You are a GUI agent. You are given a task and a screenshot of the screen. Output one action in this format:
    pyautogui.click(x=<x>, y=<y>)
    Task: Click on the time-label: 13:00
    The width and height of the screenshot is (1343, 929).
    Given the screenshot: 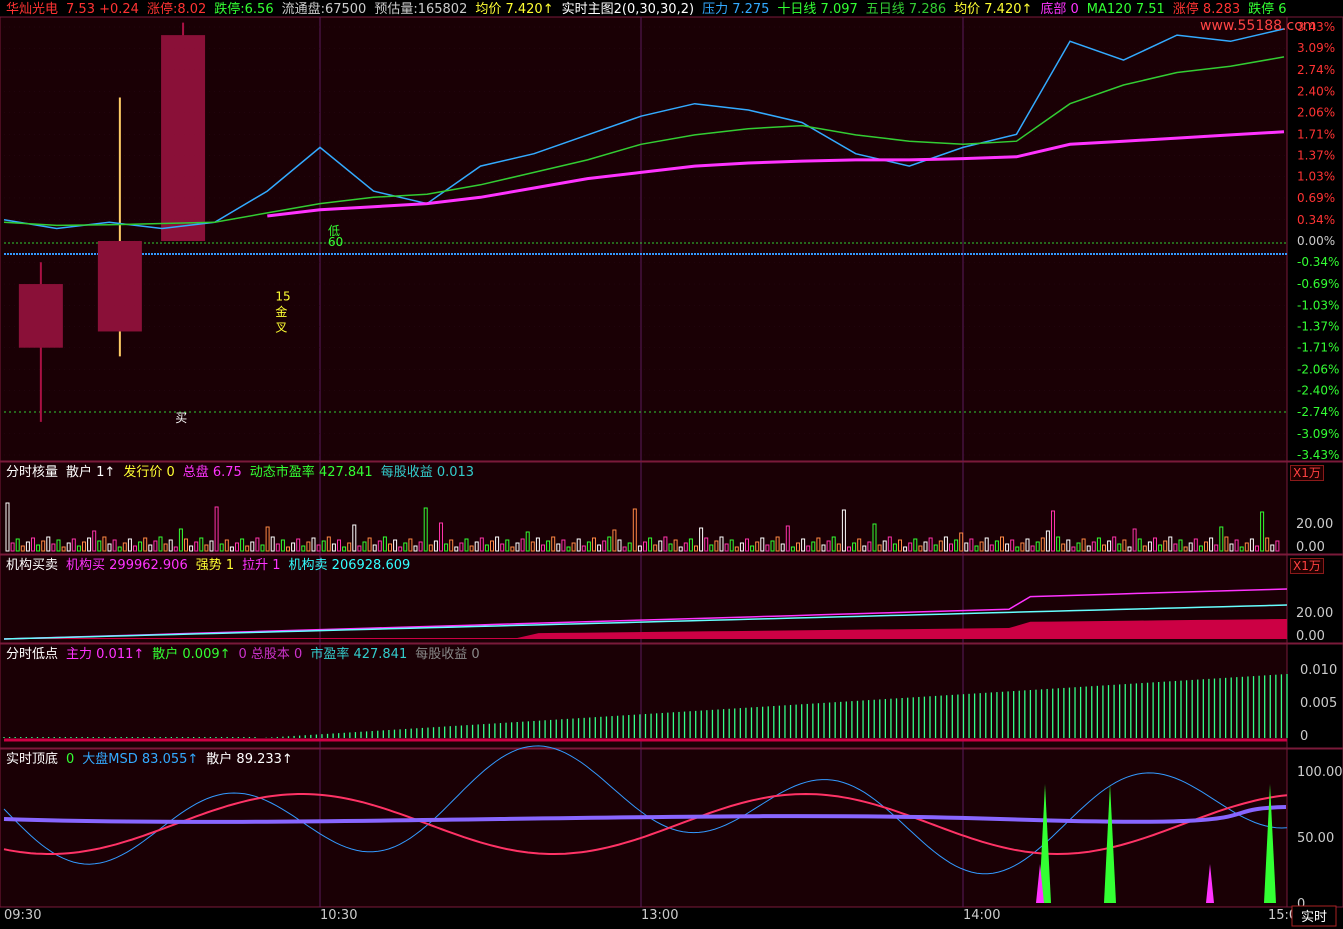 What is the action you would take?
    pyautogui.click(x=659, y=915)
    